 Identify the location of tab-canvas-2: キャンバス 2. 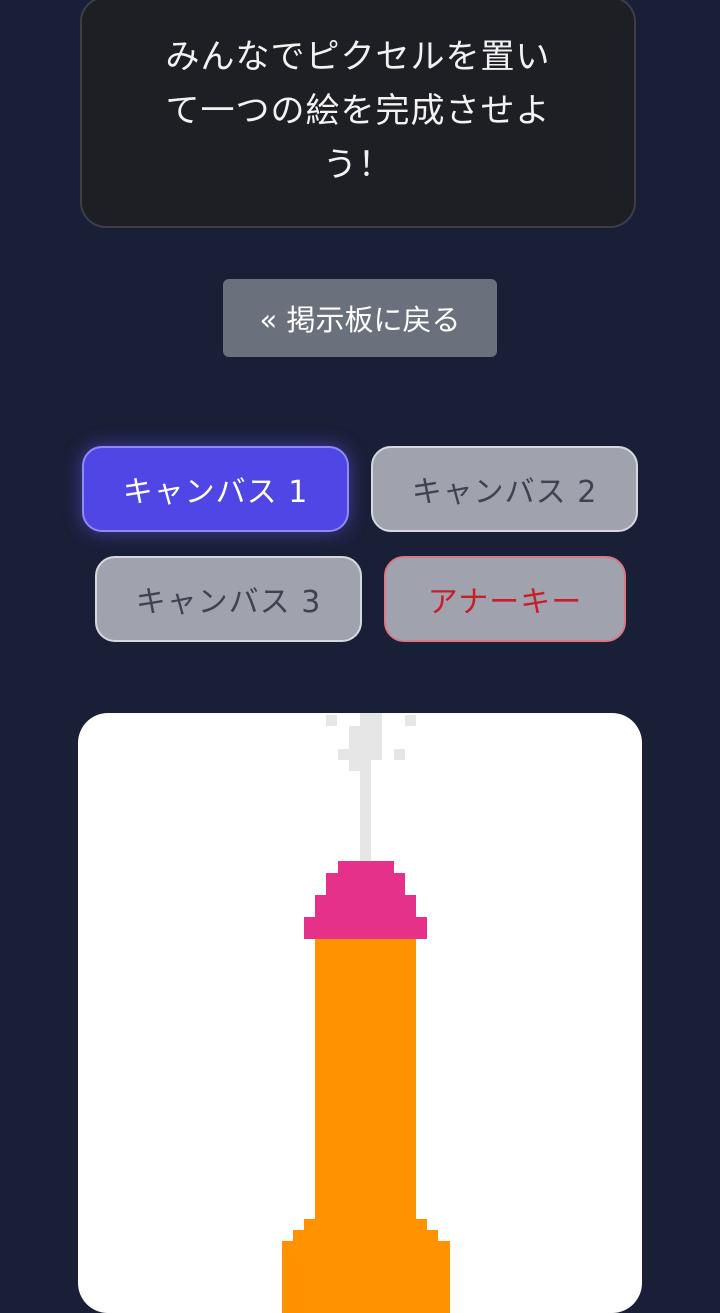
(504, 489).